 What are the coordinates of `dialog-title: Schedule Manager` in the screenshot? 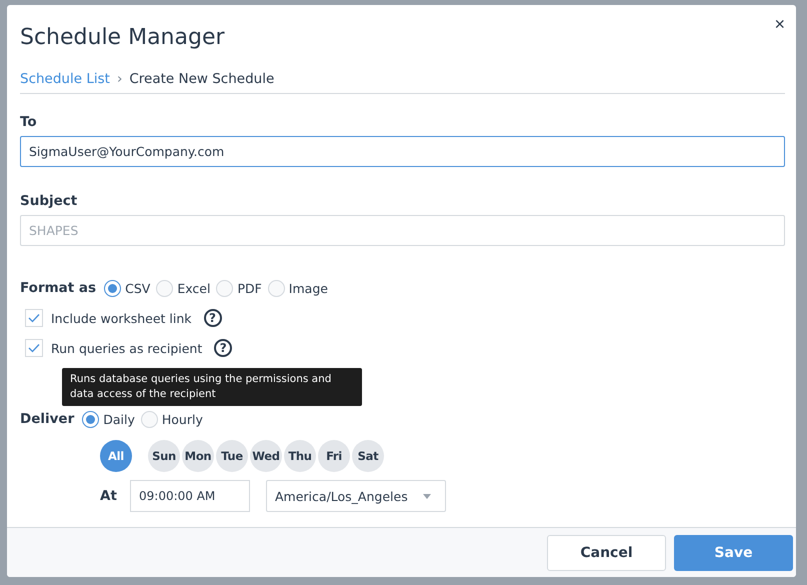 It's located at (122, 38).